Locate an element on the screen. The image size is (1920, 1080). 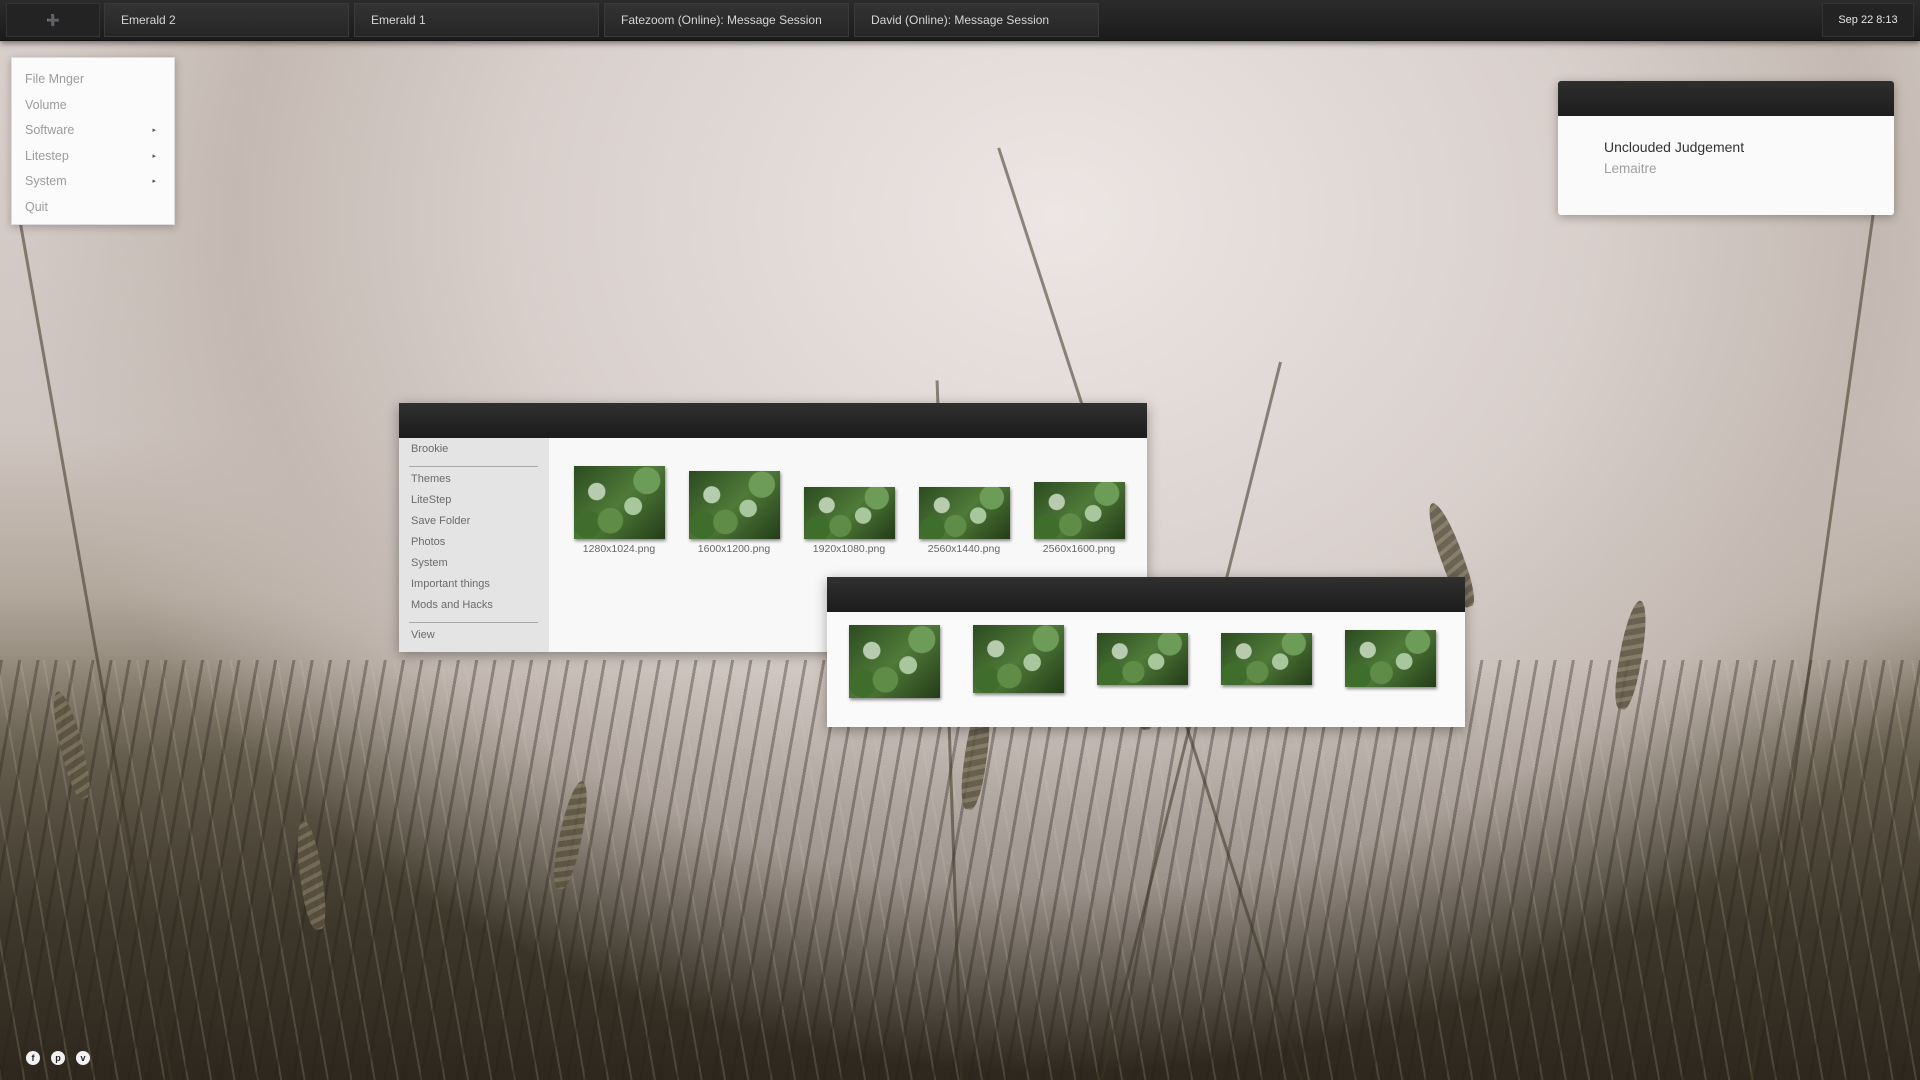
sidebar-item-litestep: LiteStep is located at coordinates (431, 500).